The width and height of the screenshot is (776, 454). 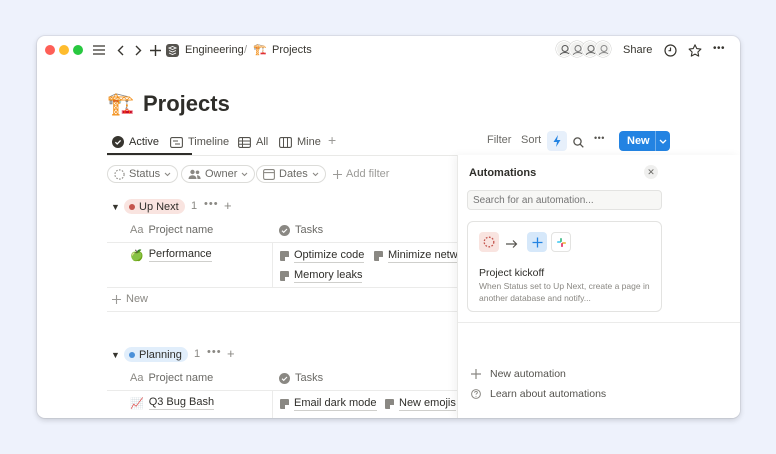 I want to click on tab-label: All, so click(x=262, y=142).